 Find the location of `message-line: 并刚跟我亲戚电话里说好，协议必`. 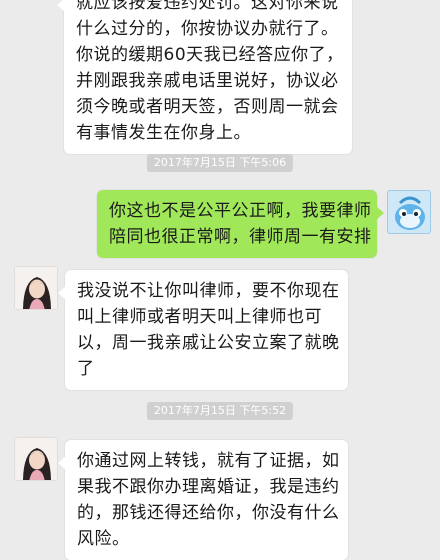

message-line: 并刚跟我亲戚电话里说好，协议必 is located at coordinates (207, 81).